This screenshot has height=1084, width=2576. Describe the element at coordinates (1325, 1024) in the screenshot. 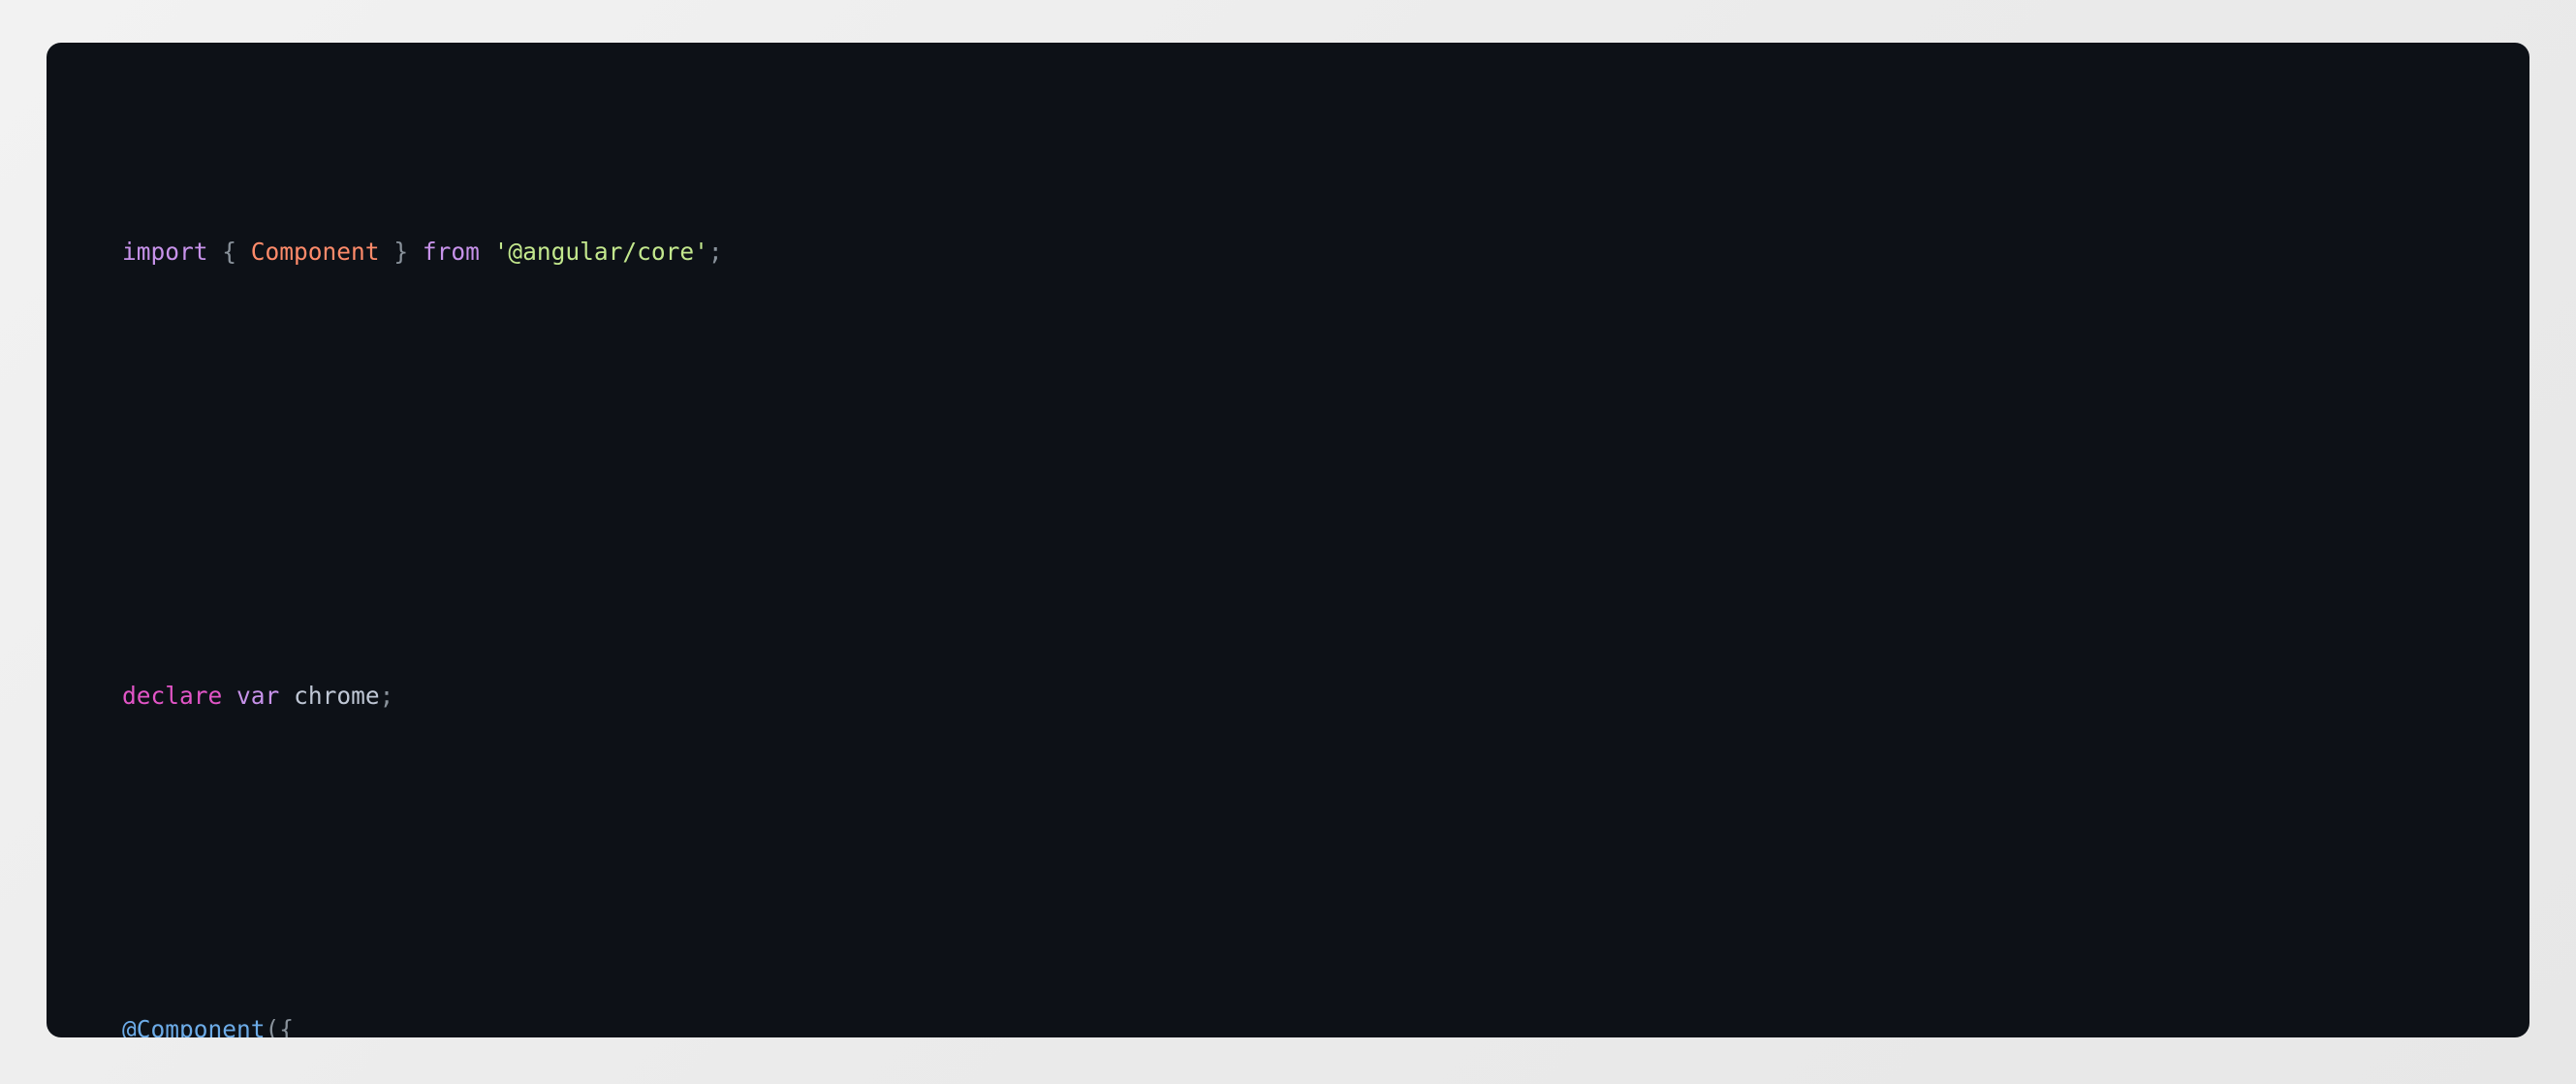

I see `code-line-decorator: @Component({` at that location.